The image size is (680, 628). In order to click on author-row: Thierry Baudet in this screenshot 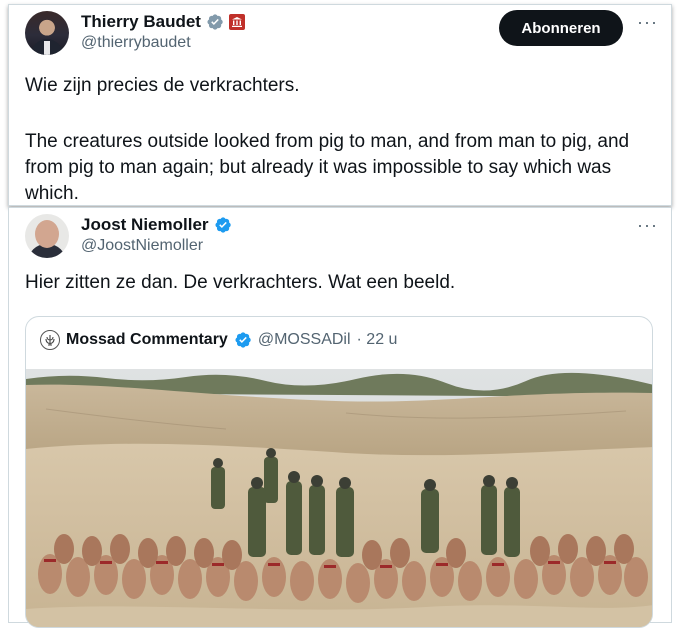, I will do `click(163, 22)`.